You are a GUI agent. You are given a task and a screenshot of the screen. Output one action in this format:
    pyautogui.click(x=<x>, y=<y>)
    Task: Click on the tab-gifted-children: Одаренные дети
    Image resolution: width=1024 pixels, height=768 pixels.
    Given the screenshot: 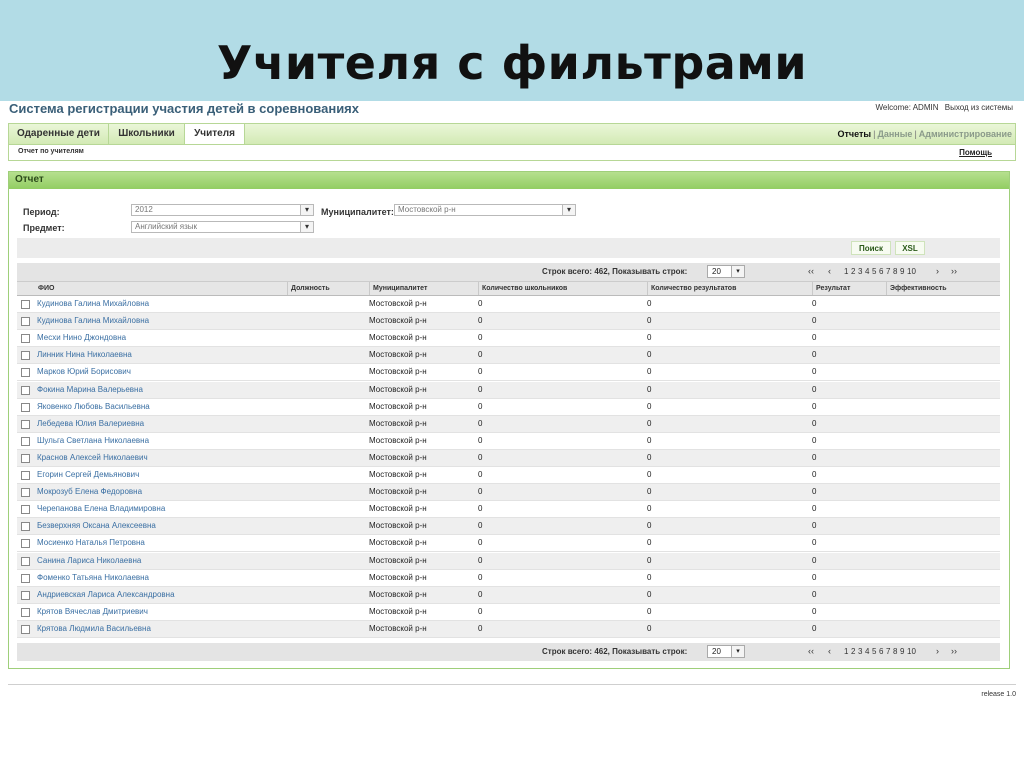 What is the action you would take?
    pyautogui.click(x=59, y=134)
    